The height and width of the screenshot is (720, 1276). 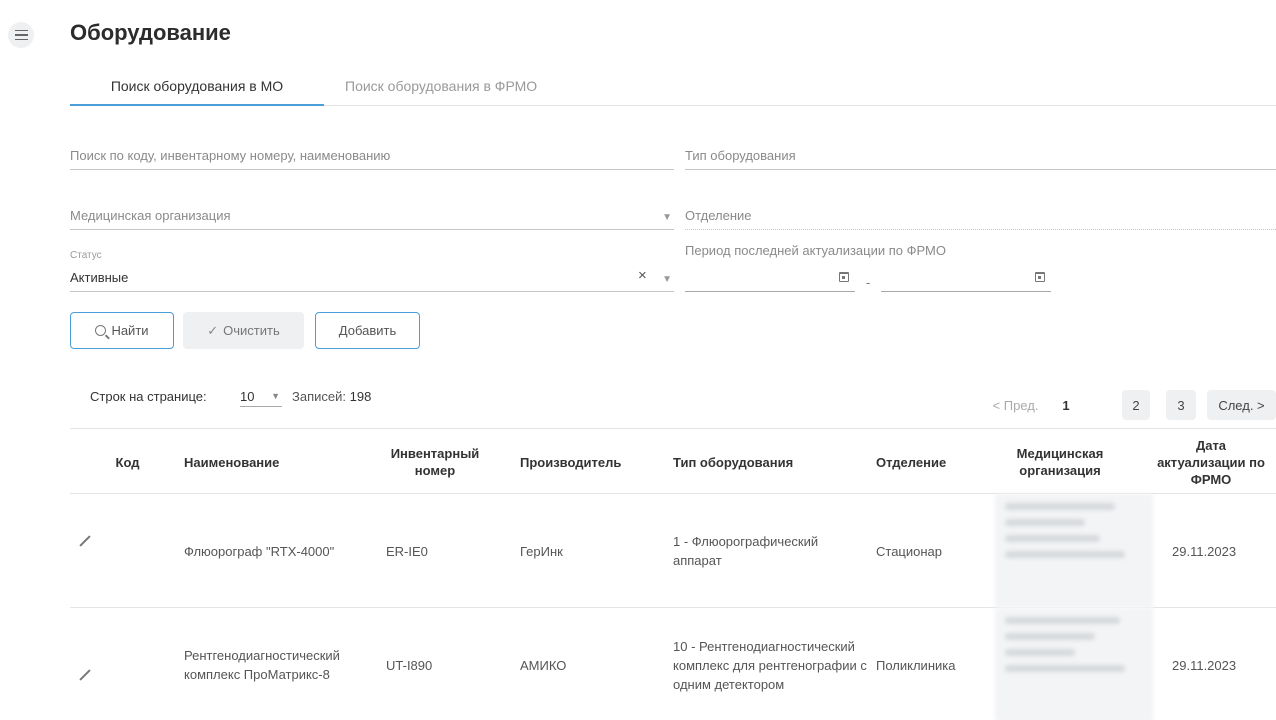 What do you see at coordinates (150, 215) in the screenshot?
I see `organization-placeholder: Медицинская организация` at bounding box center [150, 215].